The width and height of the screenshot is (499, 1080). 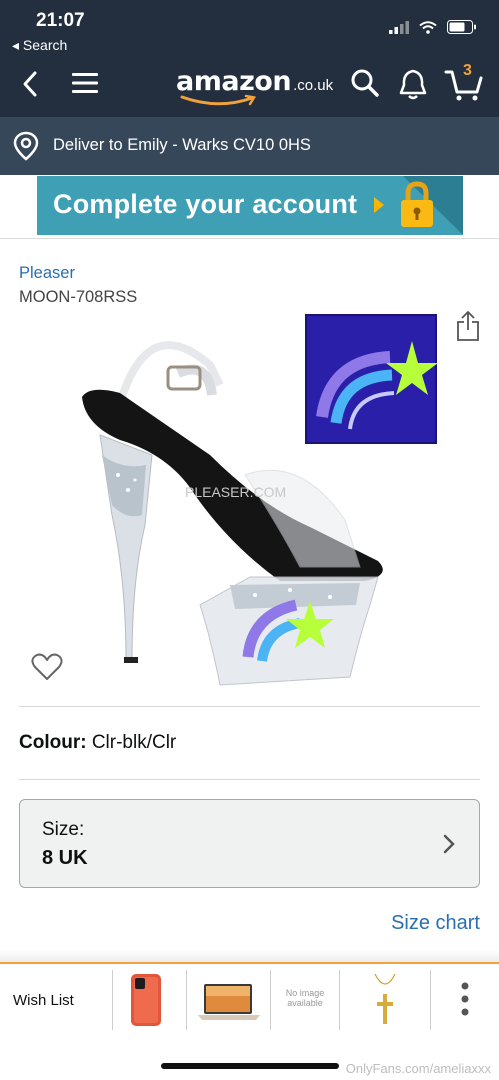 I want to click on size-selector: Size: 8 UK, so click(x=249, y=843).